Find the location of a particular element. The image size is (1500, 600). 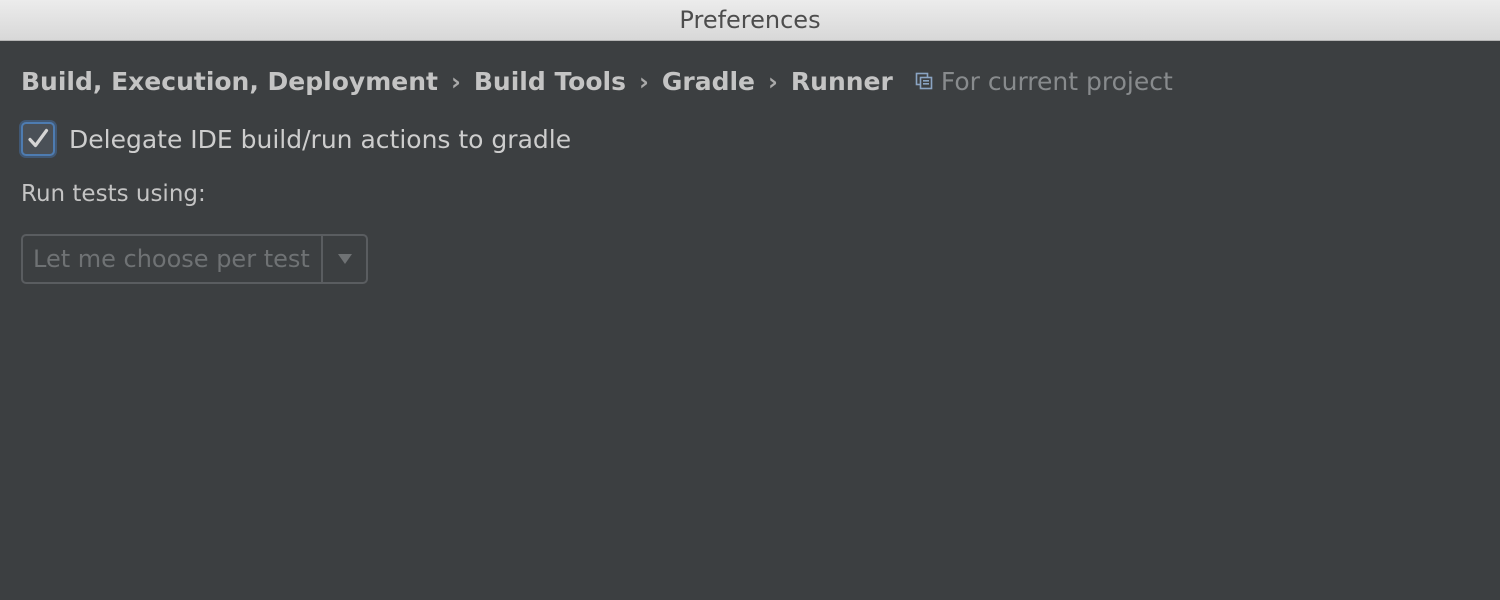

breadcrumb-item-gradle: Gradle is located at coordinates (708, 81).